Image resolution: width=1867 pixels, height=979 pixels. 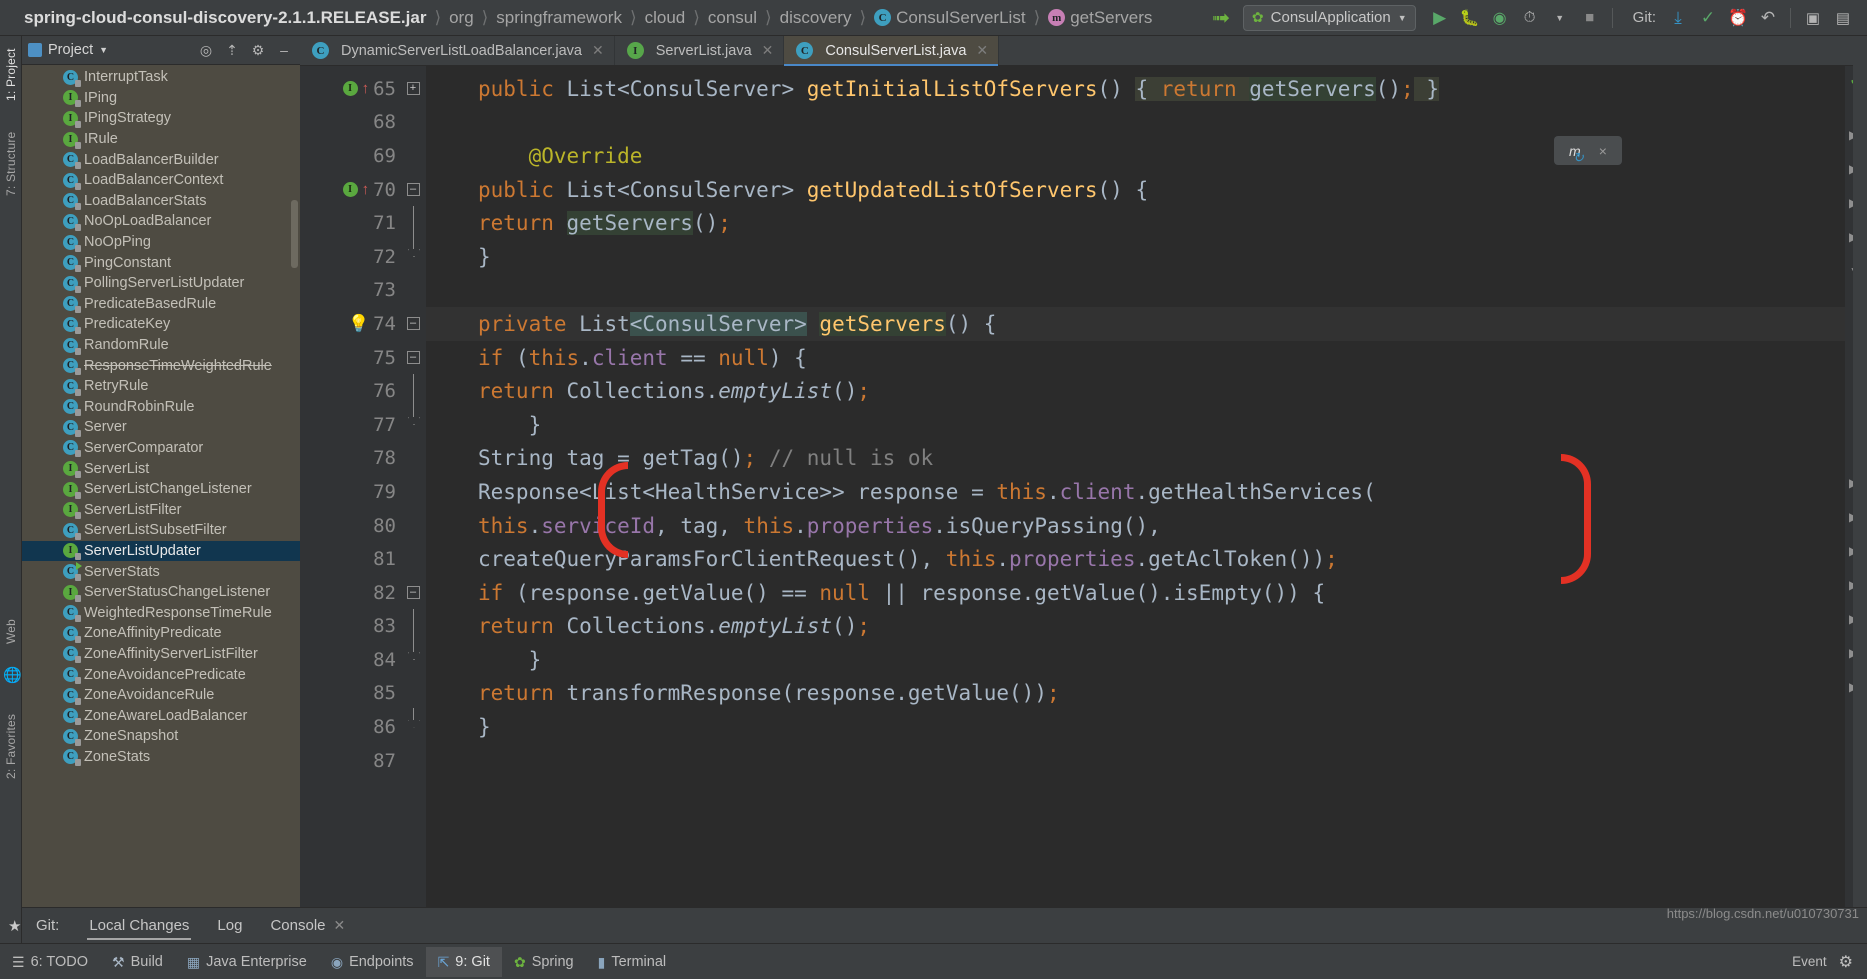 I want to click on tree-item-zonestats: C ZoneStats, so click(x=161, y=757).